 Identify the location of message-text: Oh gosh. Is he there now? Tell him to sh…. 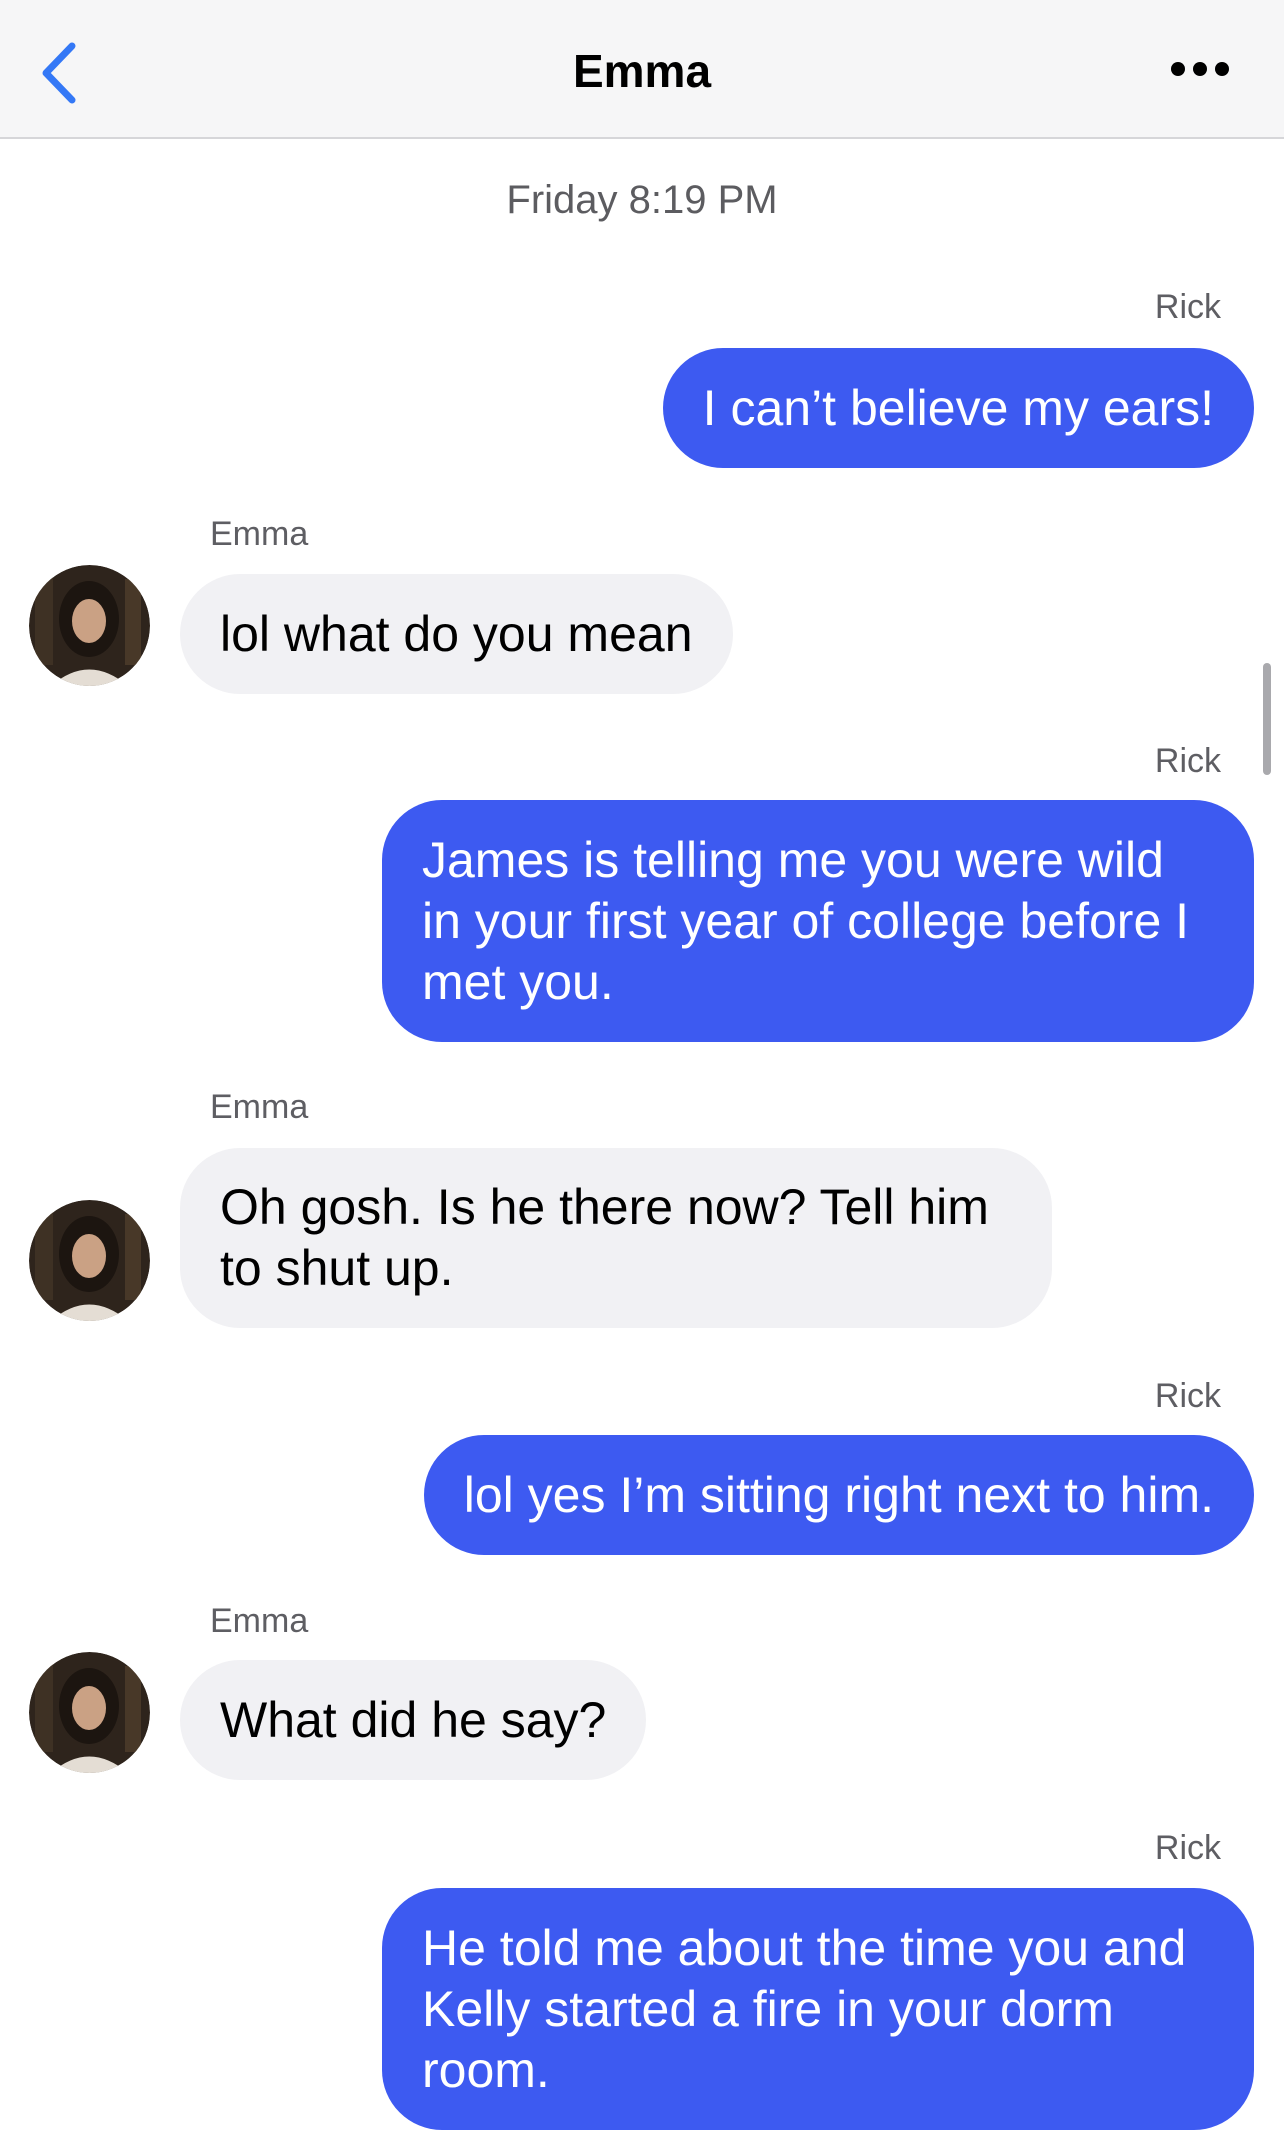
(604, 1237).